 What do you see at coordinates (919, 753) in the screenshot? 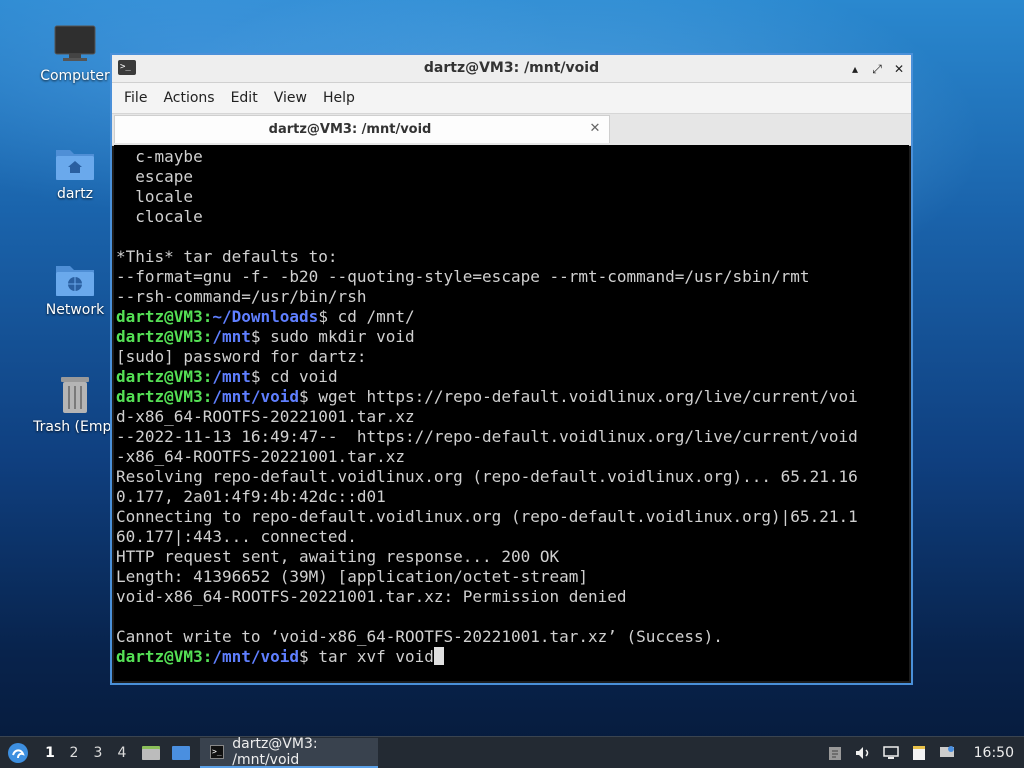
I see `notes-icon` at bounding box center [919, 753].